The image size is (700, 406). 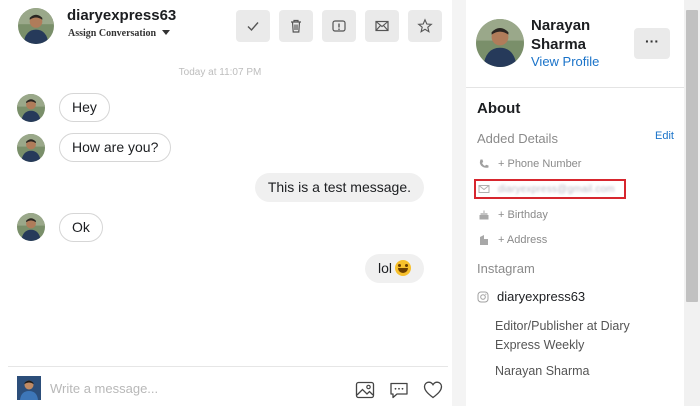 What do you see at coordinates (483, 296) in the screenshot?
I see `instagram-icon` at bounding box center [483, 296].